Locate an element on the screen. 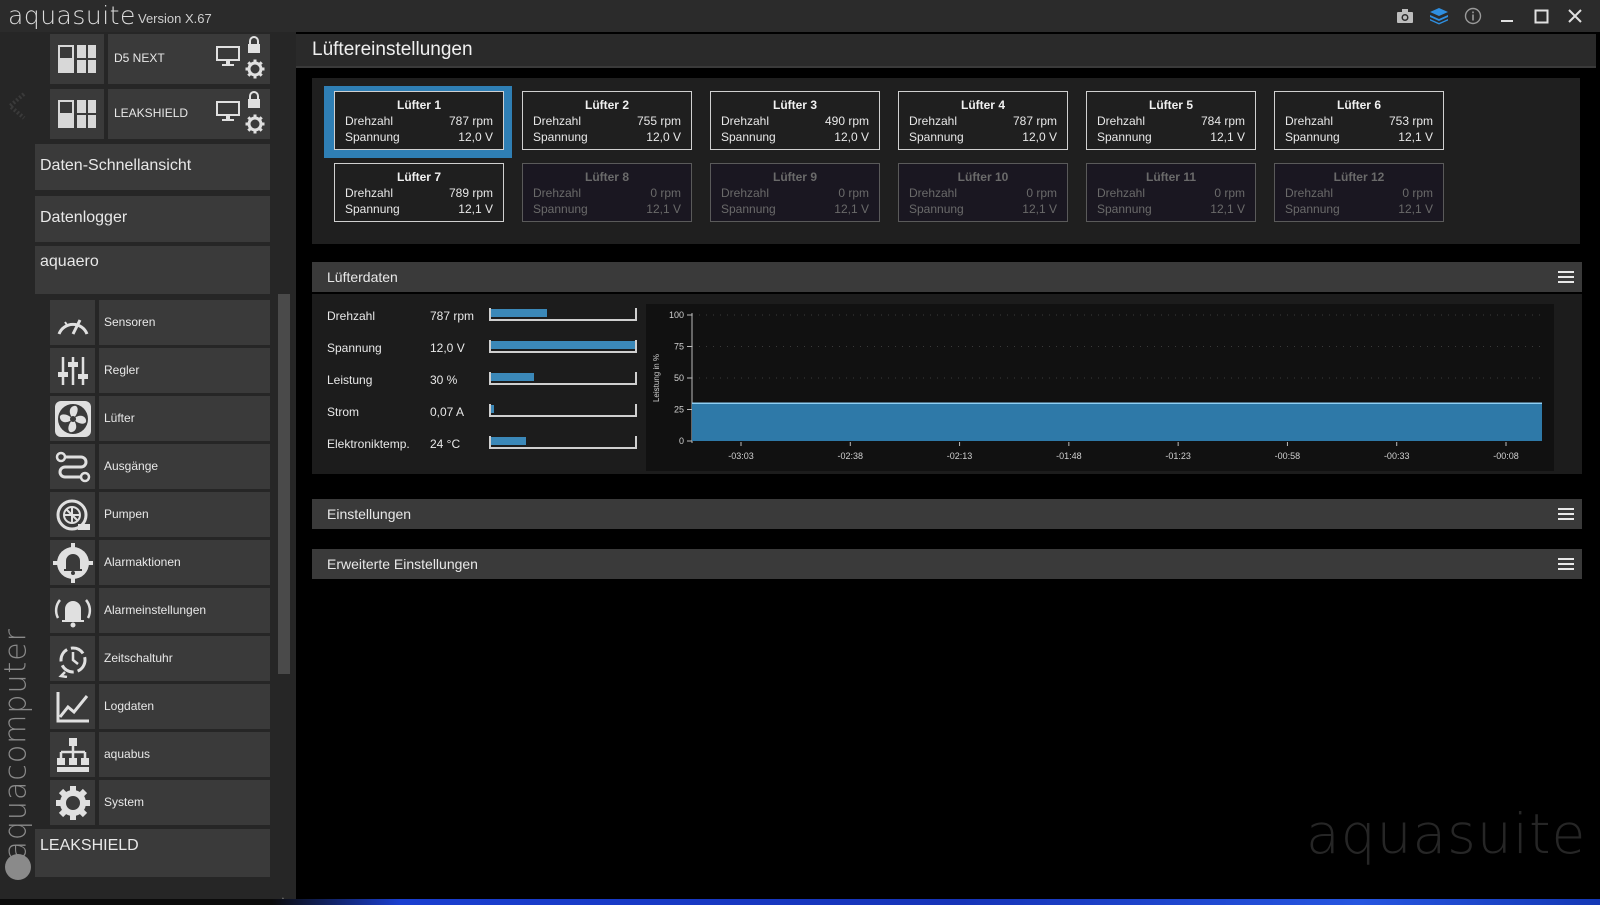 This screenshot has width=1600, height=905. outputs-icon is located at coordinates (72, 466).